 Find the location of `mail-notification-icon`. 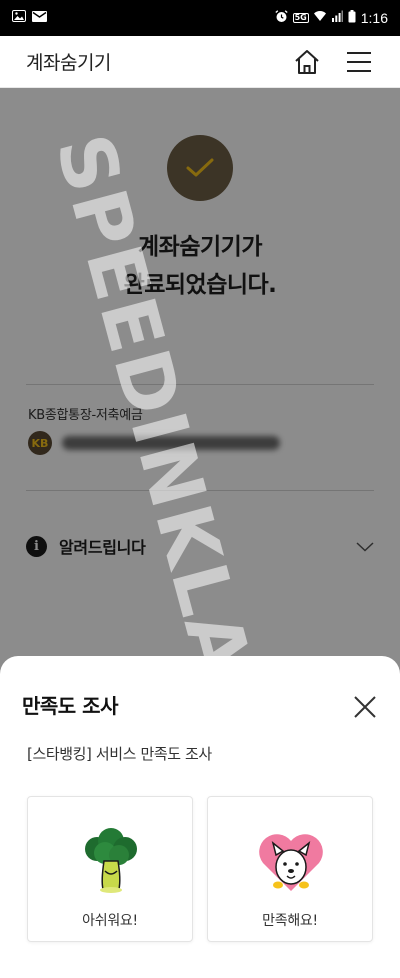

mail-notification-icon is located at coordinates (39, 18).